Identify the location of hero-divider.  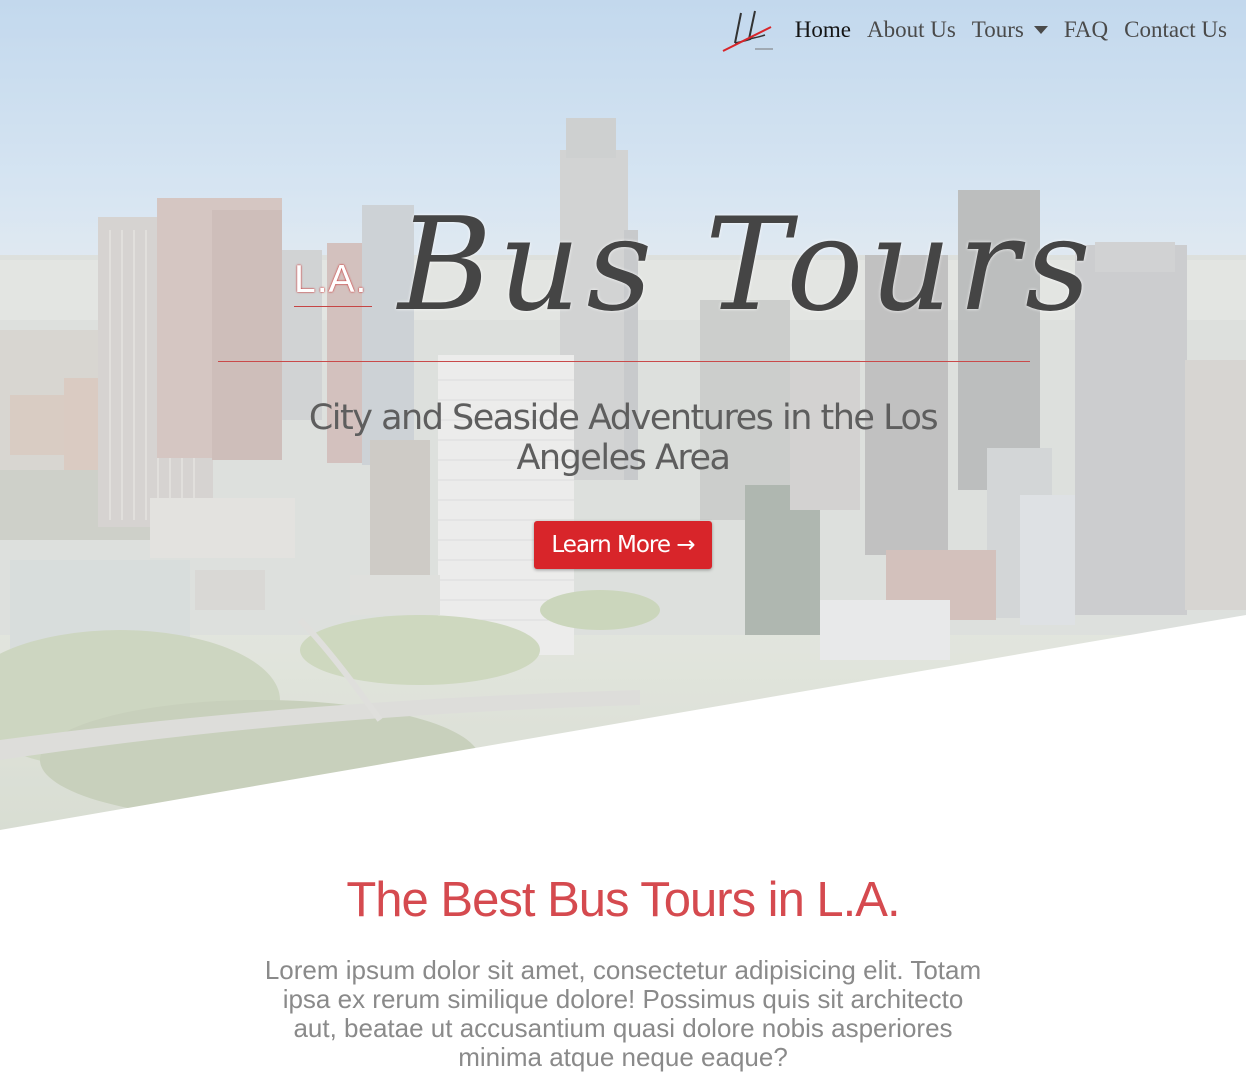
(624, 361).